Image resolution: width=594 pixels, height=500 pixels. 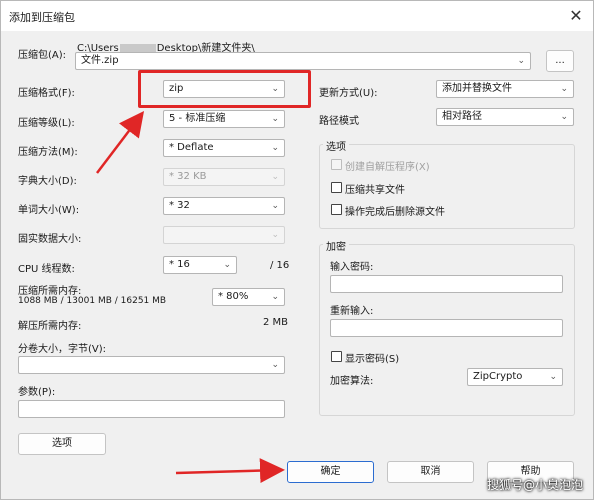 What do you see at coordinates (534, 485) in the screenshot?
I see `watermark: 搜狐号@小臭泡泡` at bounding box center [534, 485].